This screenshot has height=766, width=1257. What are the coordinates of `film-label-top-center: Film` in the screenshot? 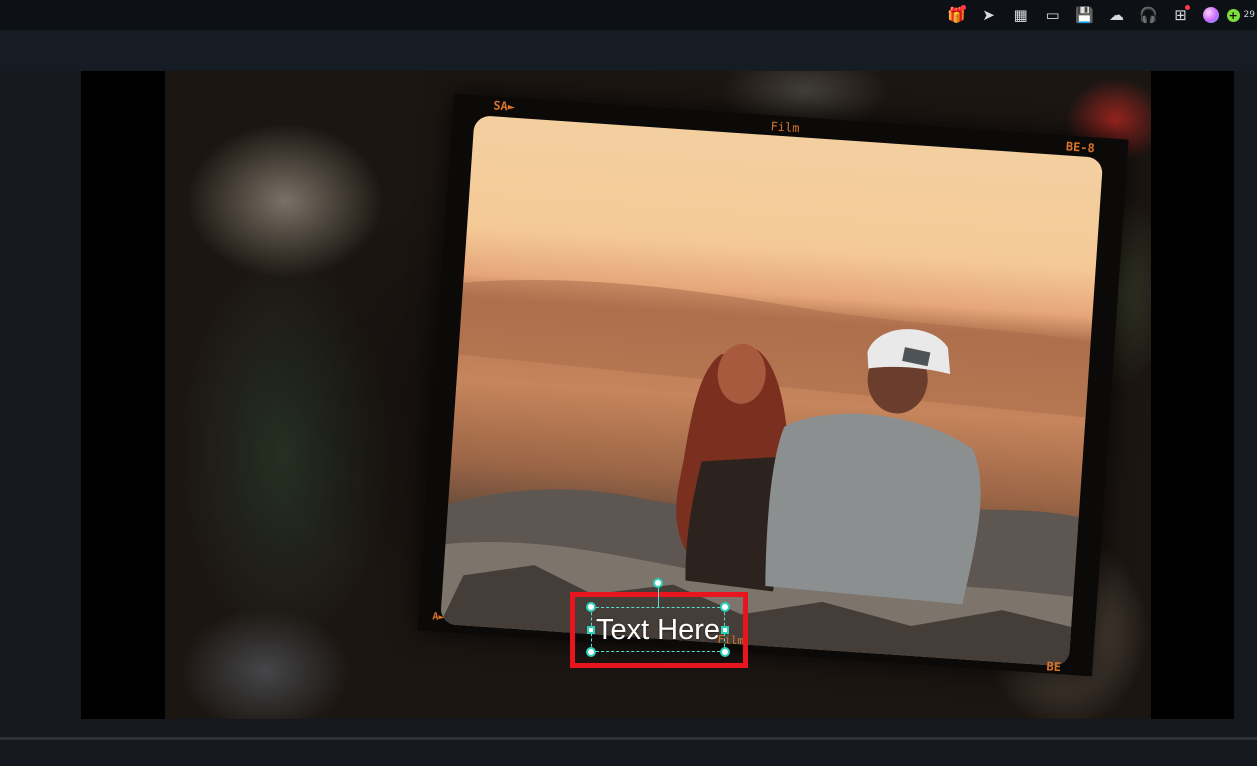 It's located at (785, 127).